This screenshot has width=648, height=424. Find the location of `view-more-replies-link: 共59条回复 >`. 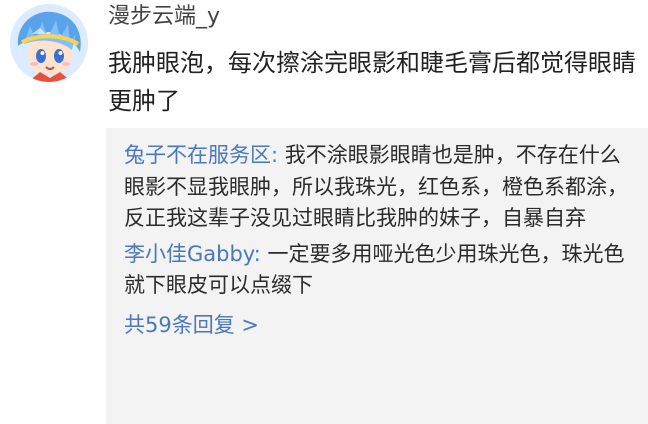

view-more-replies-link: 共59条回复 > is located at coordinates (191, 325).